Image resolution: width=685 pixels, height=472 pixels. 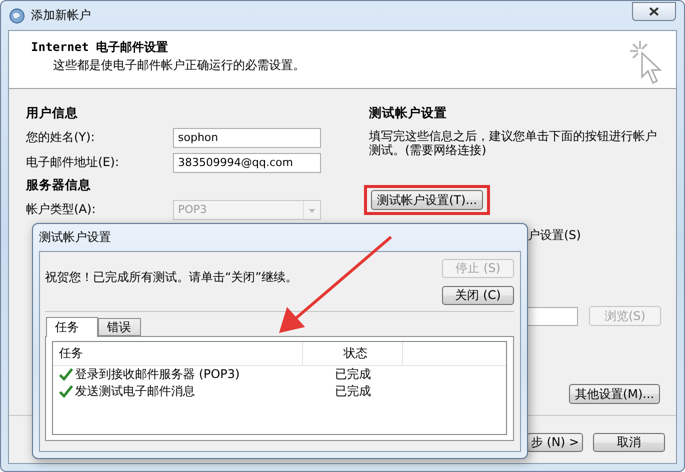 I want to click on column-header: 状态, so click(x=353, y=353).